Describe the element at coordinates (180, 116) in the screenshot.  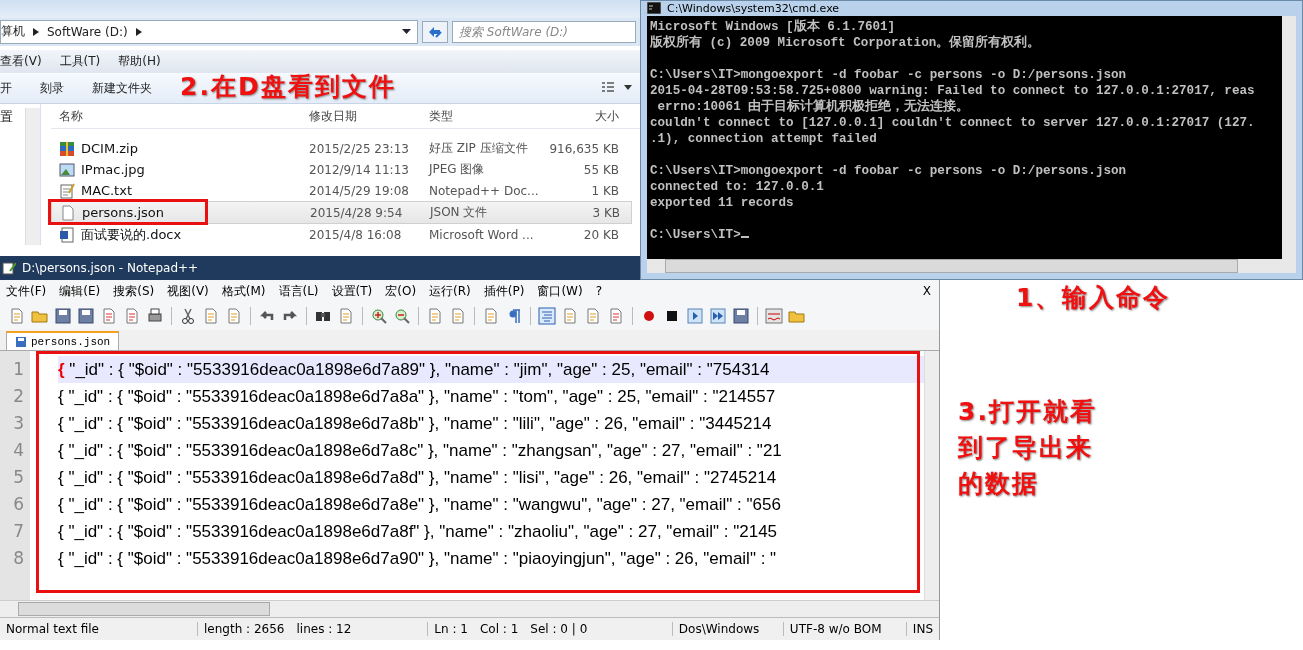
I see `column-header: 名称` at that location.